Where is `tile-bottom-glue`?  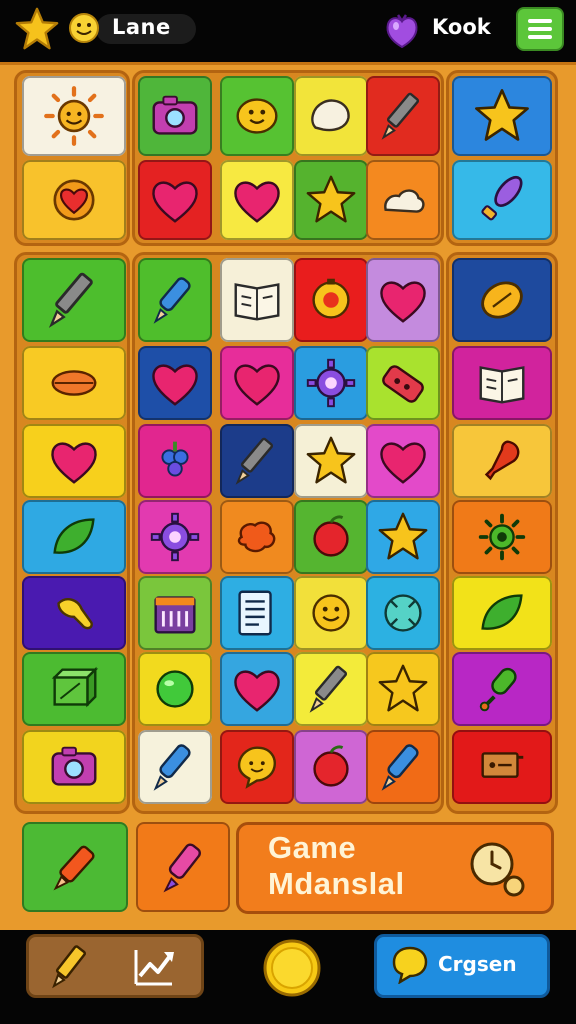 tile-bottom-glue is located at coordinates (183, 867).